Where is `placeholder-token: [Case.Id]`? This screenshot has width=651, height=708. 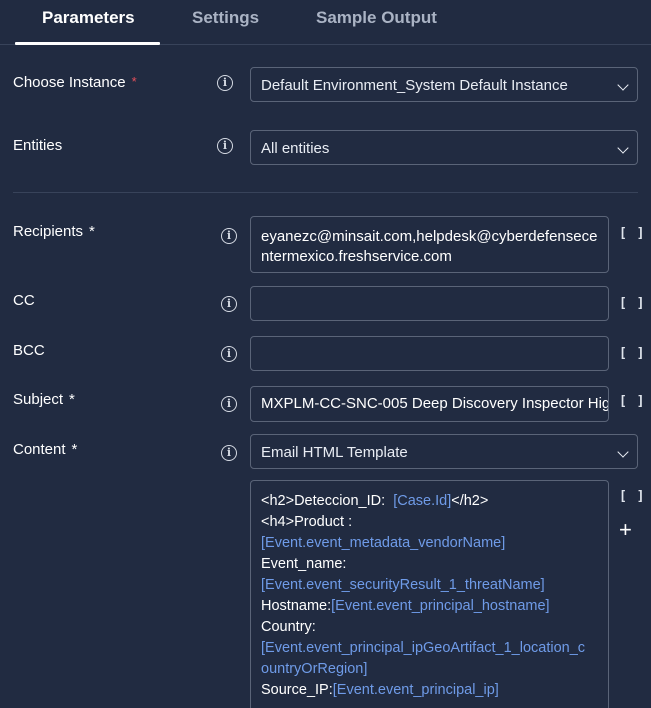
placeholder-token: [Case.Id] is located at coordinates (422, 501).